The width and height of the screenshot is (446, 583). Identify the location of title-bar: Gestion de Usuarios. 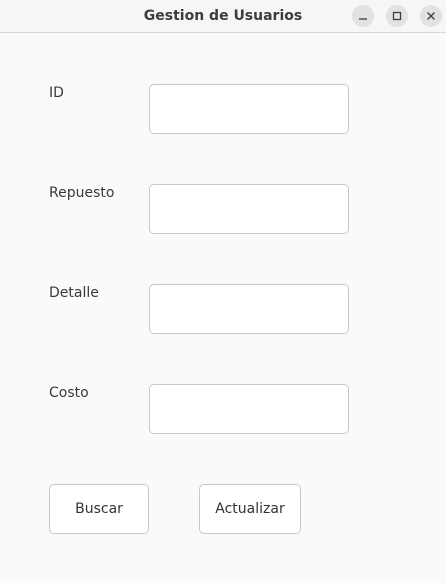
(223, 16).